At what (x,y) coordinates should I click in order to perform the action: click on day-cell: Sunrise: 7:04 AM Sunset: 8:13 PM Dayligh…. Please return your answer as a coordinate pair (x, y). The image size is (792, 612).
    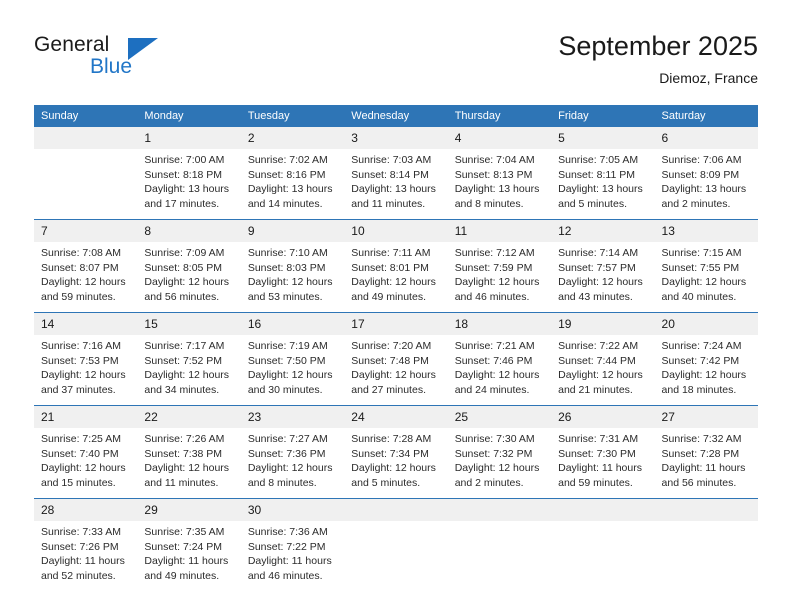
    Looking at the image, I should click on (499, 184).